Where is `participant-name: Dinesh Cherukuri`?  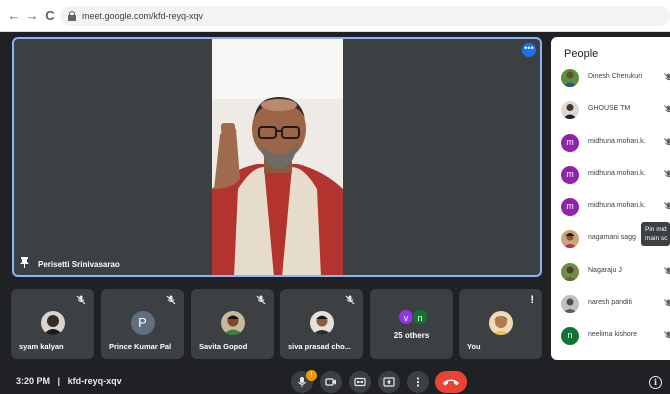 participant-name: Dinesh Cherukuri is located at coordinates (615, 76).